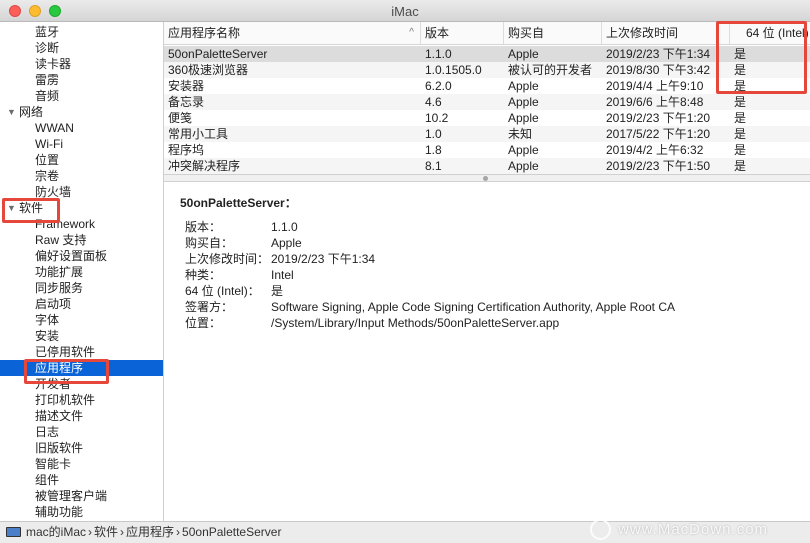  What do you see at coordinates (65, 352) in the screenshot?
I see `sidebar-item-label: 已停用软件` at bounding box center [65, 352].